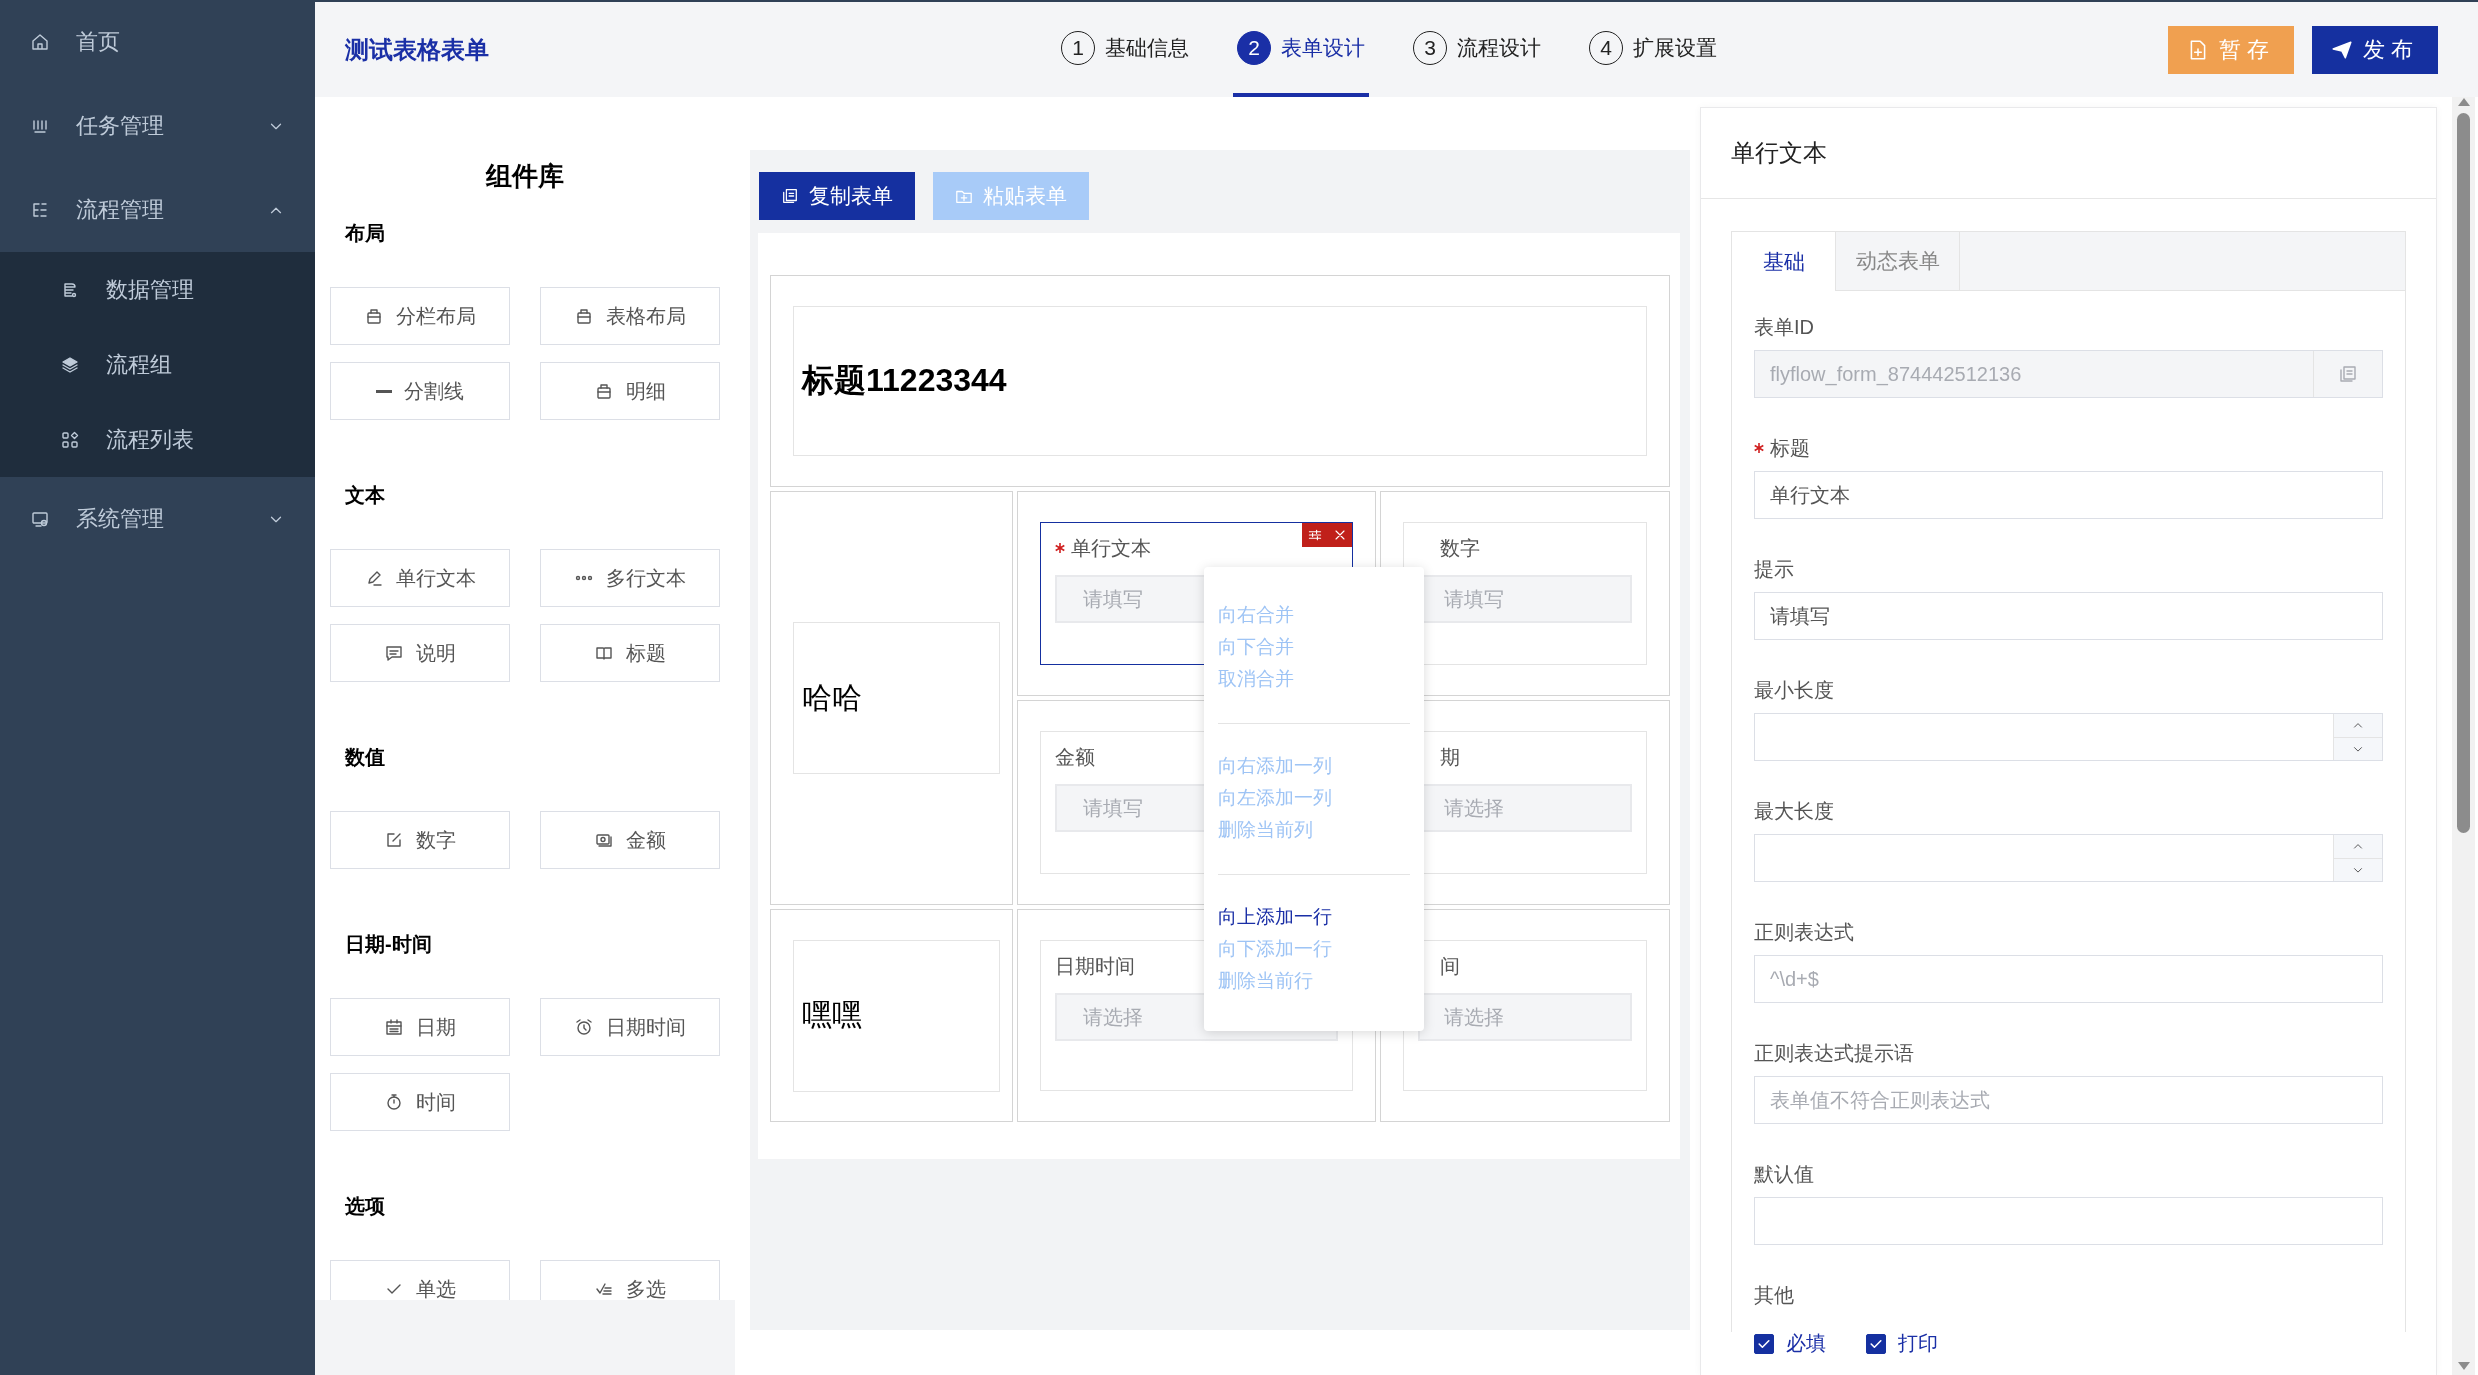 This screenshot has height=1375, width=2478. I want to click on input-field, so click(2068, 1221).